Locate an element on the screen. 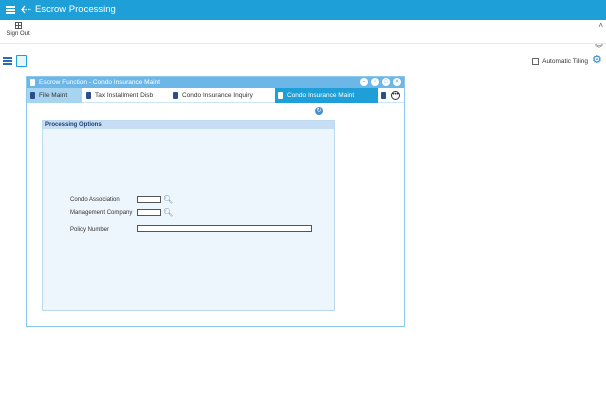 The height and width of the screenshot is (417, 606). automatic-tiling-toggle: Automatic Tiling is located at coordinates (560, 61).